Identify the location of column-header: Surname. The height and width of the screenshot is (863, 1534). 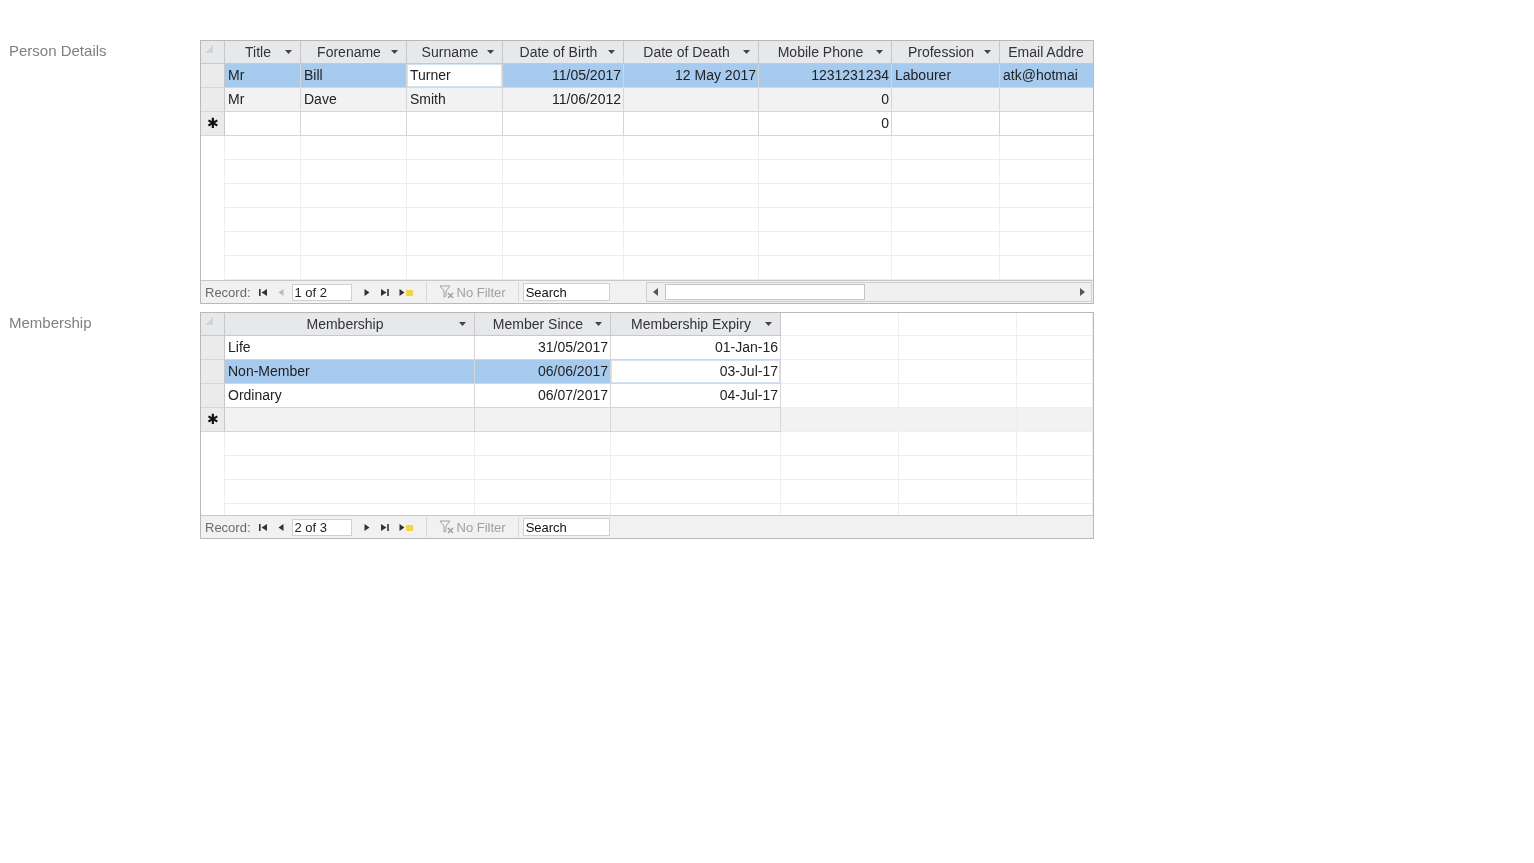
(455, 52).